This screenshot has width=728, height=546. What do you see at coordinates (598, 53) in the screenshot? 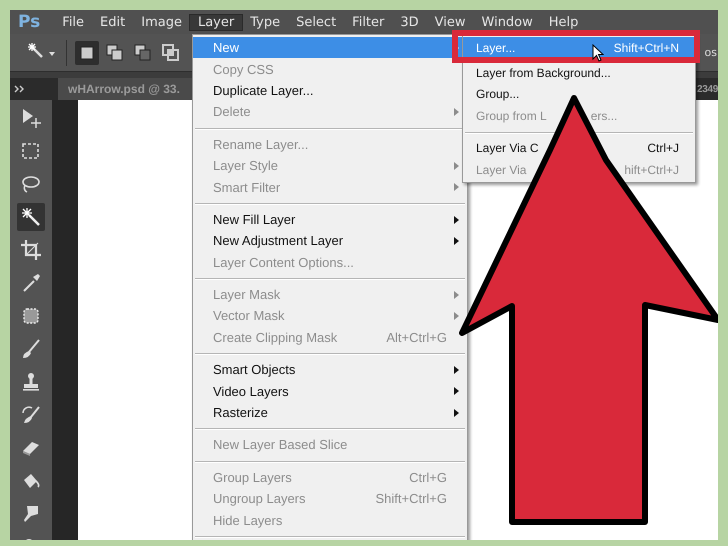
I see `cursor-icon` at bounding box center [598, 53].